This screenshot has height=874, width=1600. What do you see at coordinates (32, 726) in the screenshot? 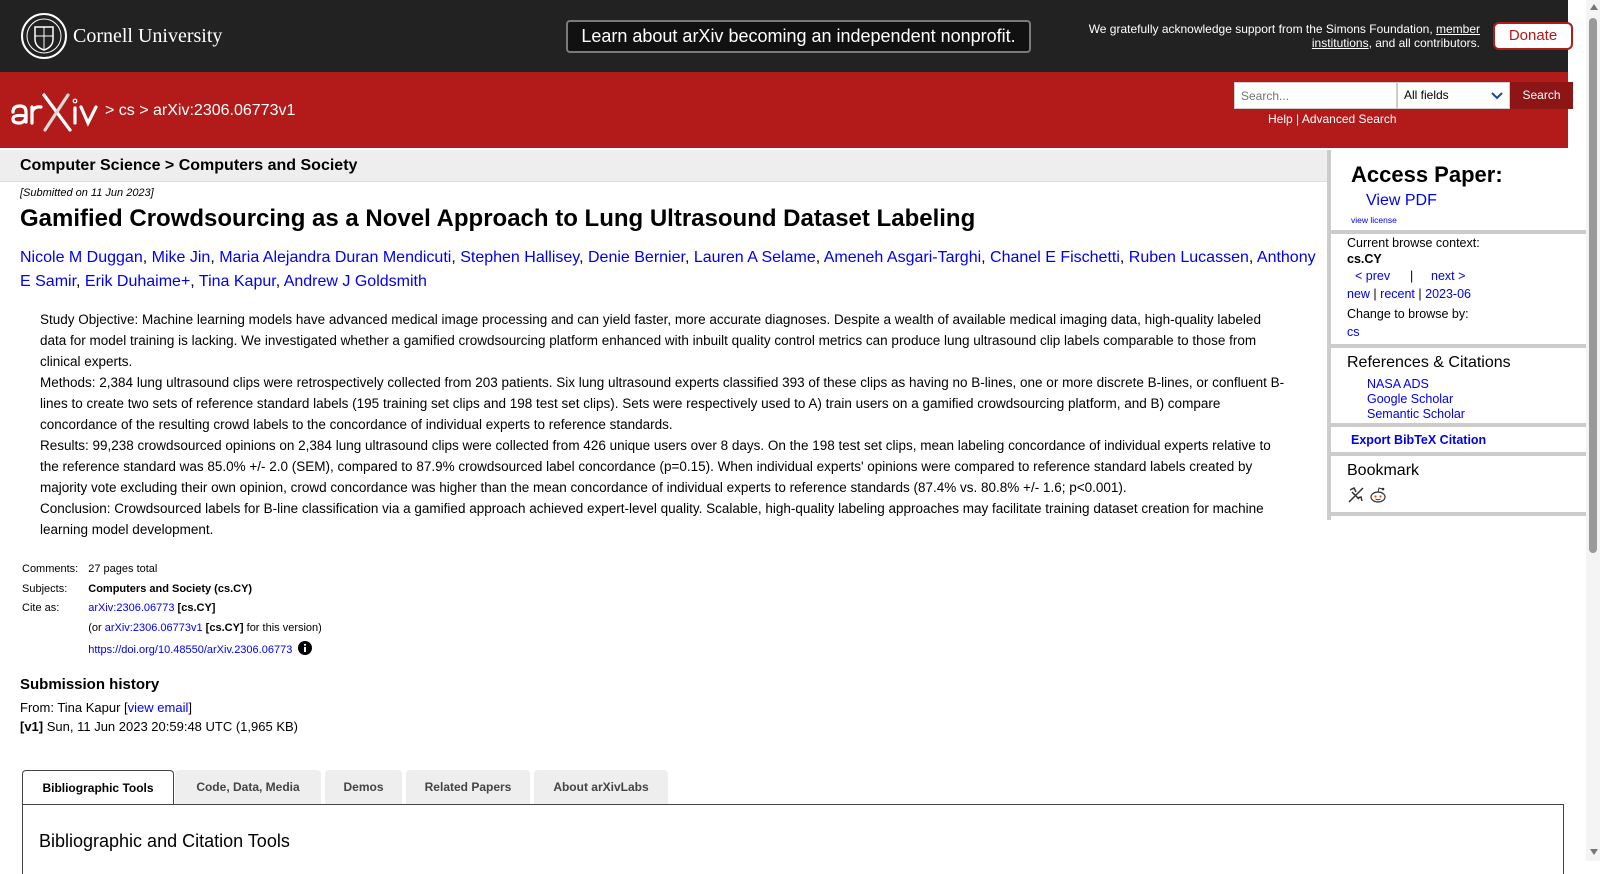
I see `version-label: [v1]` at bounding box center [32, 726].